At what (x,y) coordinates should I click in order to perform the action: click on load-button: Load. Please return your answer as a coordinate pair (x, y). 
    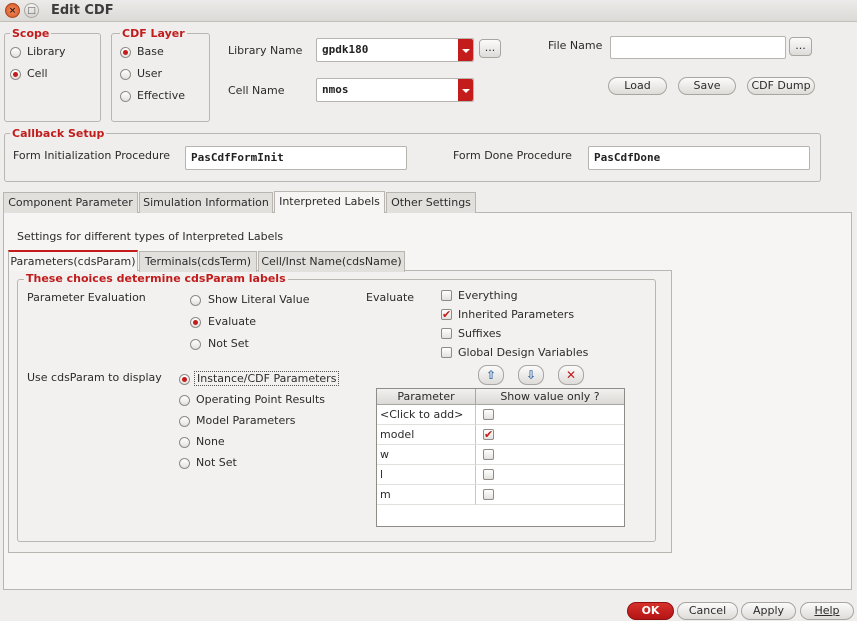
    Looking at the image, I should click on (637, 86).